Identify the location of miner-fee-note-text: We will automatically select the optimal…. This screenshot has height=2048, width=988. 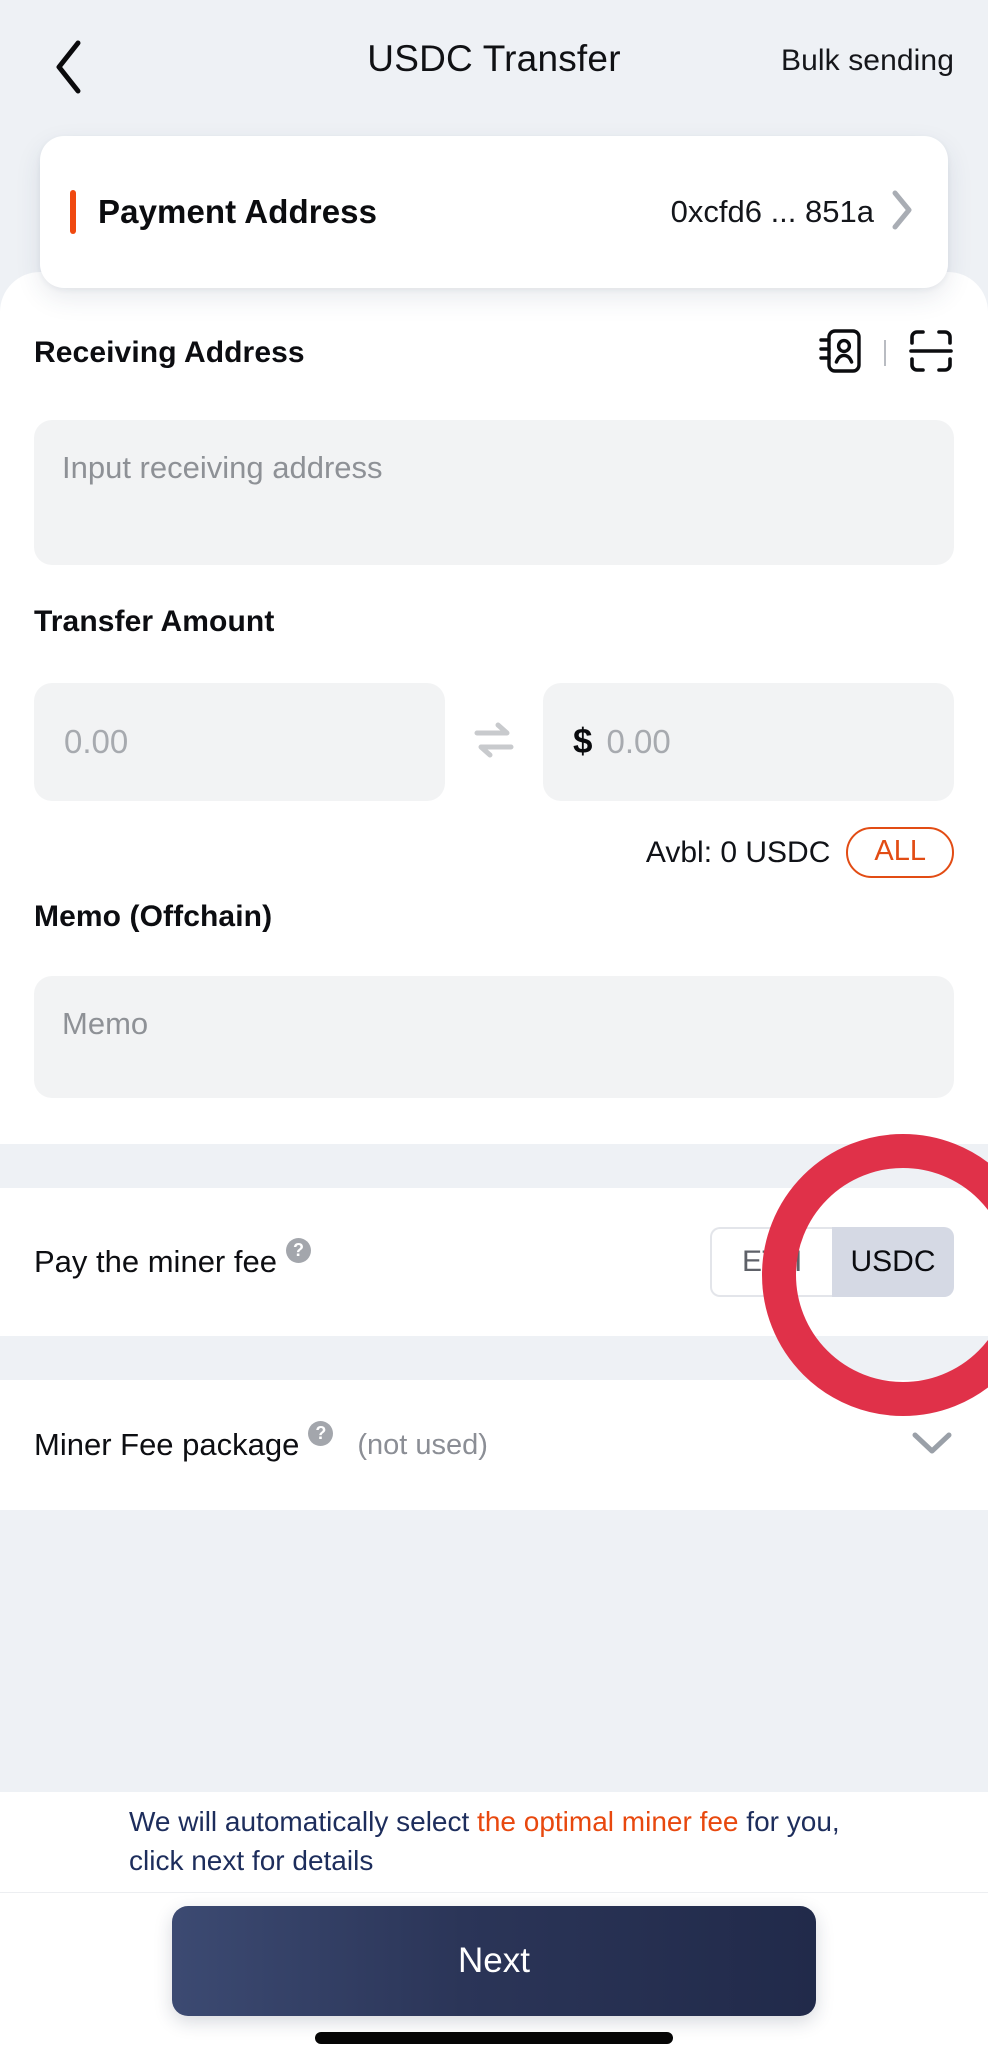
(494, 1841).